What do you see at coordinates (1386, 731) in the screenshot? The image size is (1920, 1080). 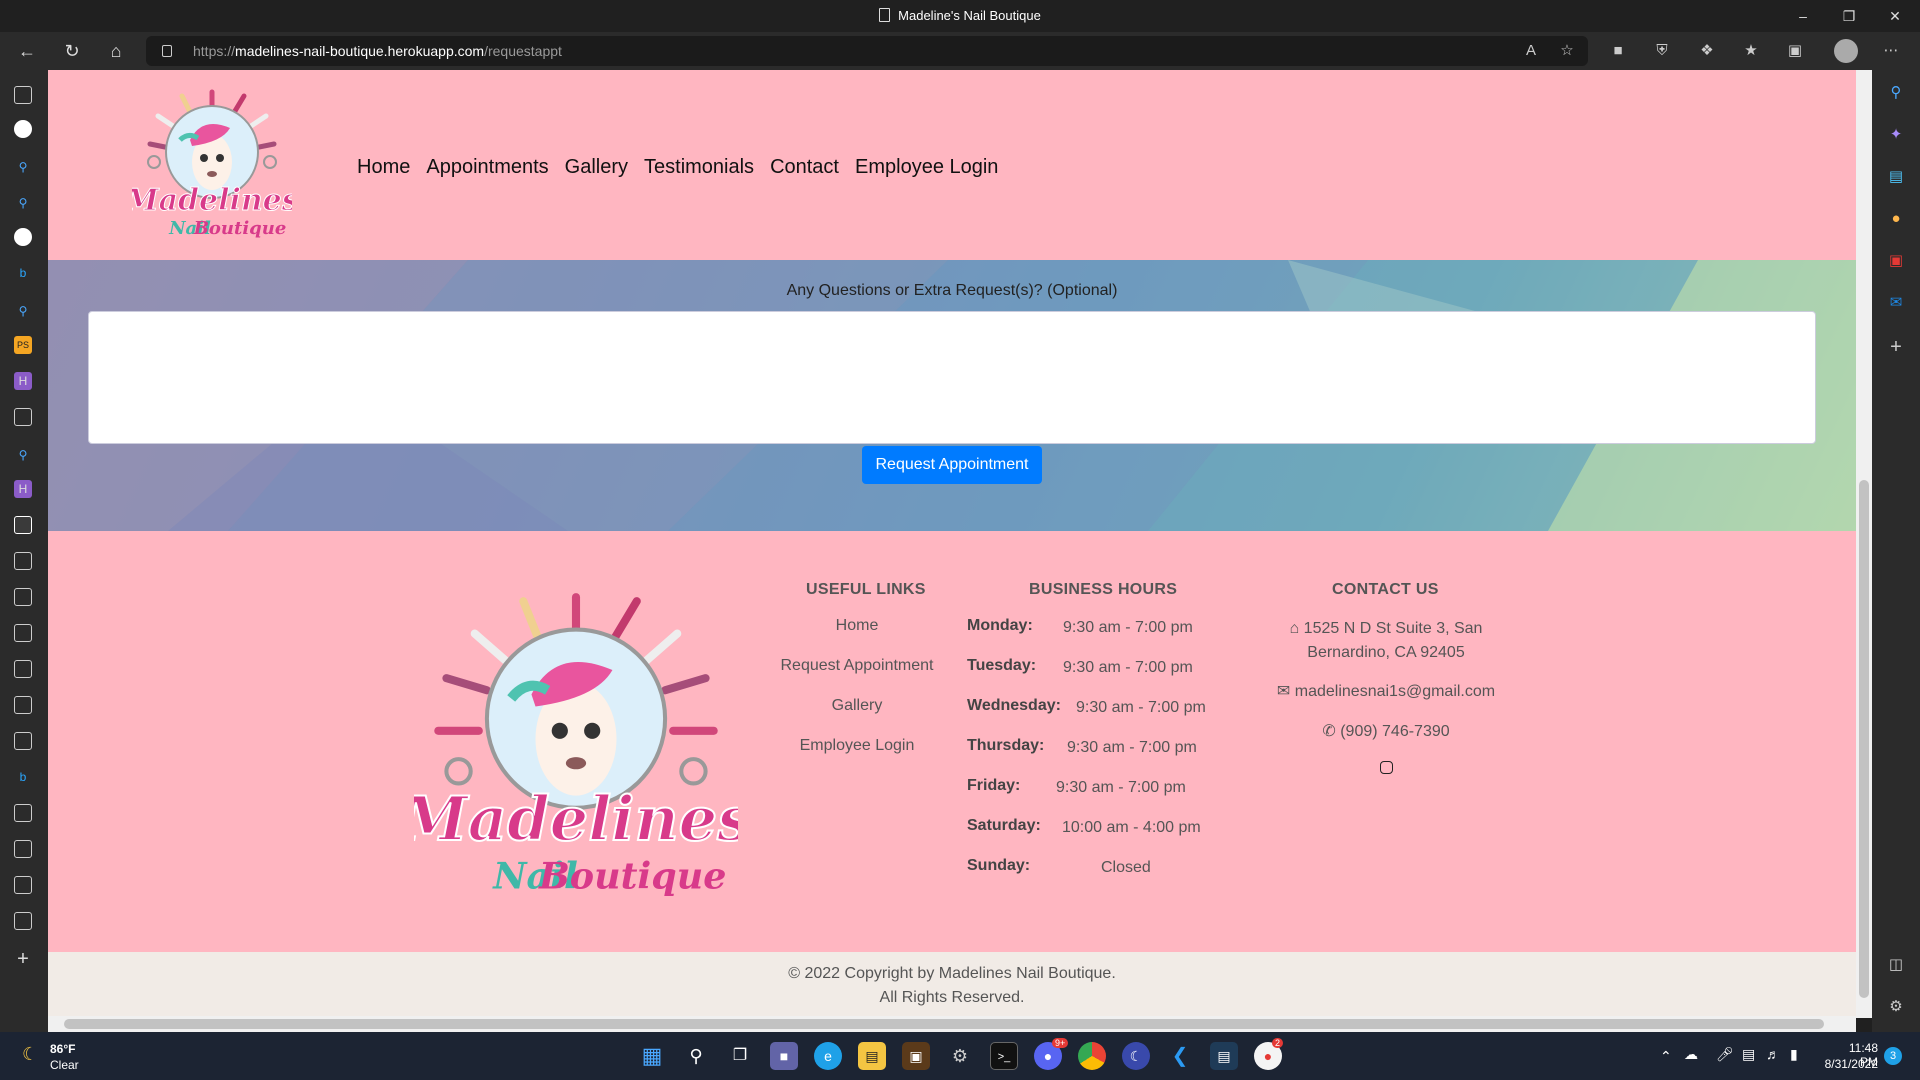 I see `phone: ✆ (909) 746-7390` at bounding box center [1386, 731].